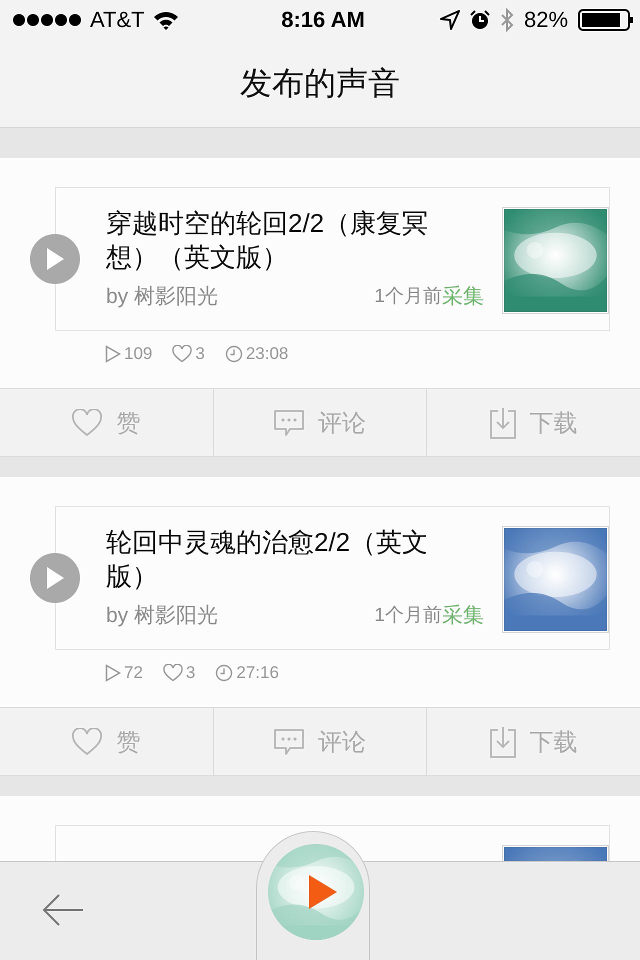 Image resolution: width=640 pixels, height=960 pixels. Describe the element at coordinates (480, 20) in the screenshot. I see `alarm-icon` at that location.